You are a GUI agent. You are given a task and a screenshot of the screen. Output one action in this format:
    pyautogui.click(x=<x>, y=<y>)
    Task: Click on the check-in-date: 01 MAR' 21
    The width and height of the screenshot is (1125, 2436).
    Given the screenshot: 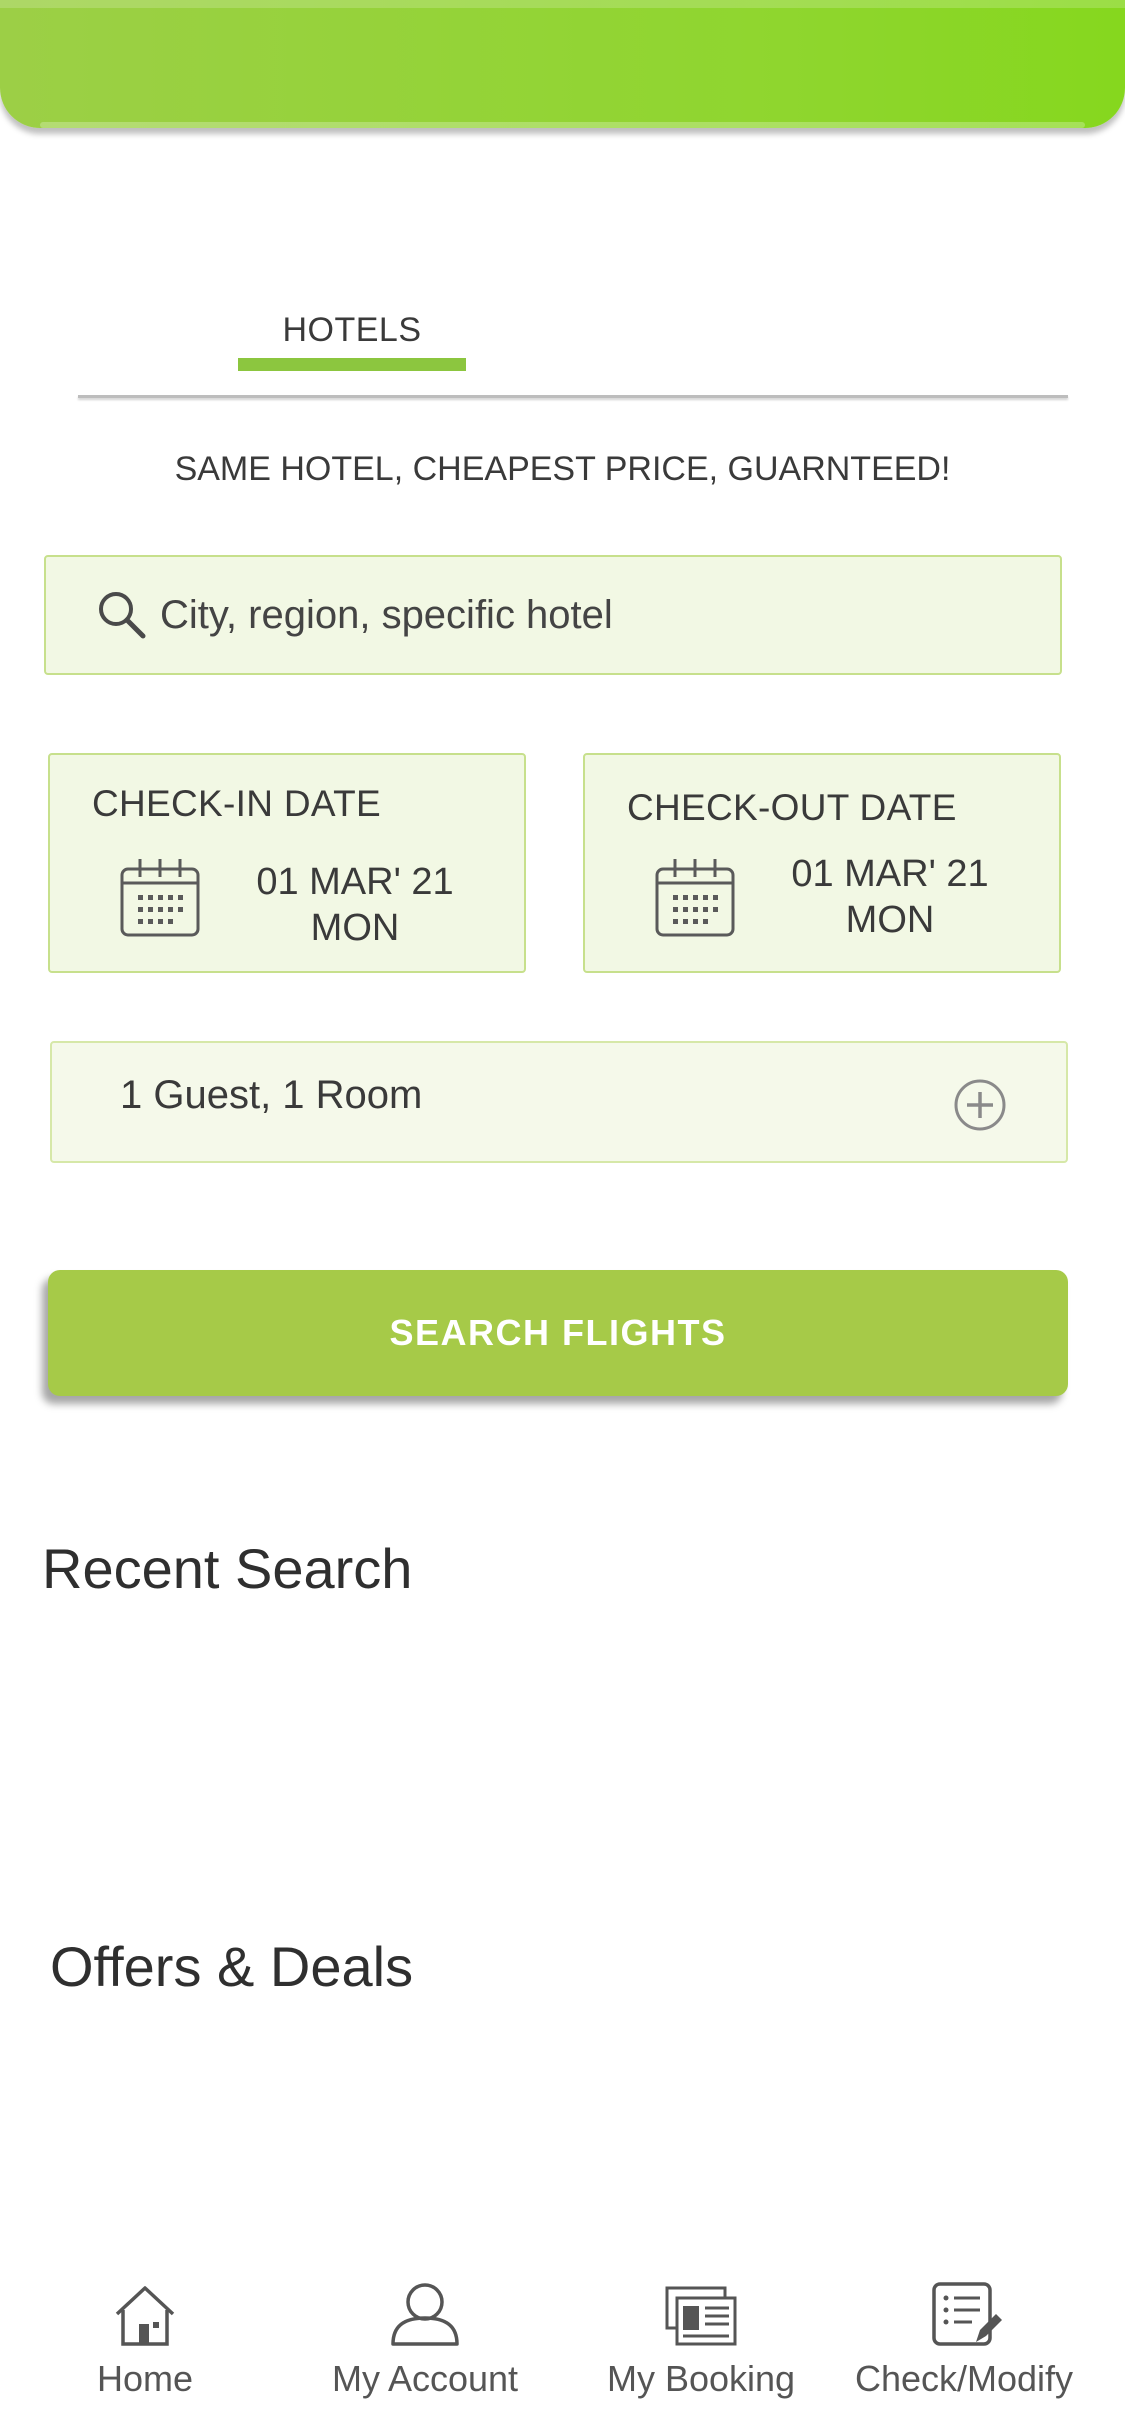 What is the action you would take?
    pyautogui.click(x=355, y=882)
    